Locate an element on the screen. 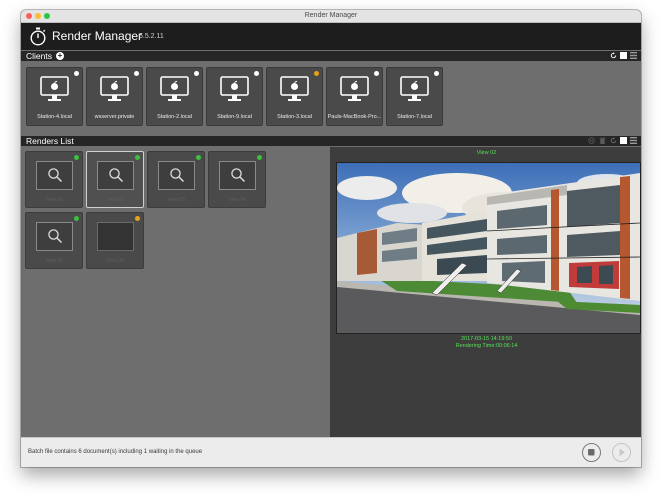 This screenshot has height=500, width=665. client-card: Station-2.local is located at coordinates (174, 96).